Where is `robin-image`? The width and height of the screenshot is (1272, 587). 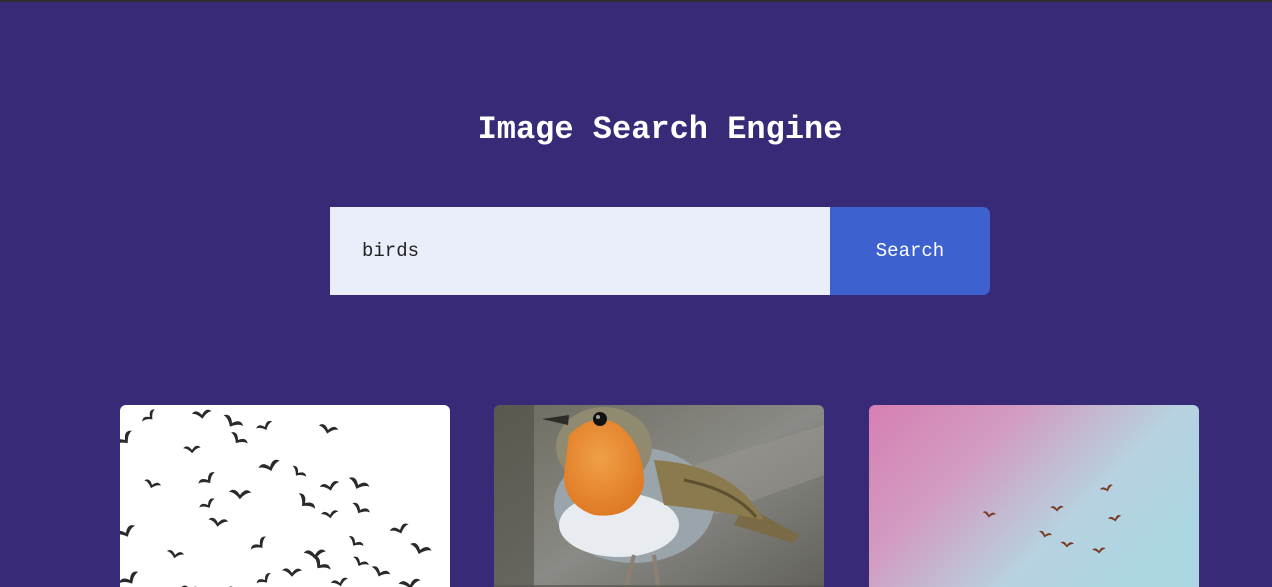
robin-image is located at coordinates (659, 496).